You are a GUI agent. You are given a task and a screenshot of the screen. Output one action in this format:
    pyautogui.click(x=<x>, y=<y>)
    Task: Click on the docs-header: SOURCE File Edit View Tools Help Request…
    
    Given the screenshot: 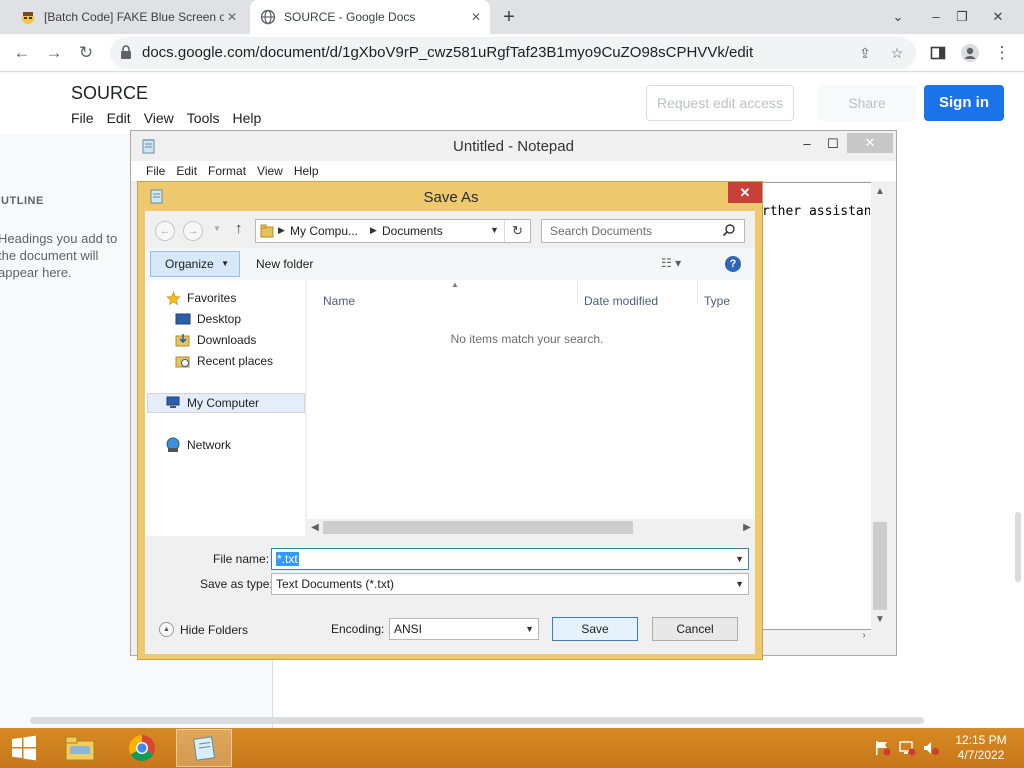 What is the action you would take?
    pyautogui.click(x=512, y=104)
    